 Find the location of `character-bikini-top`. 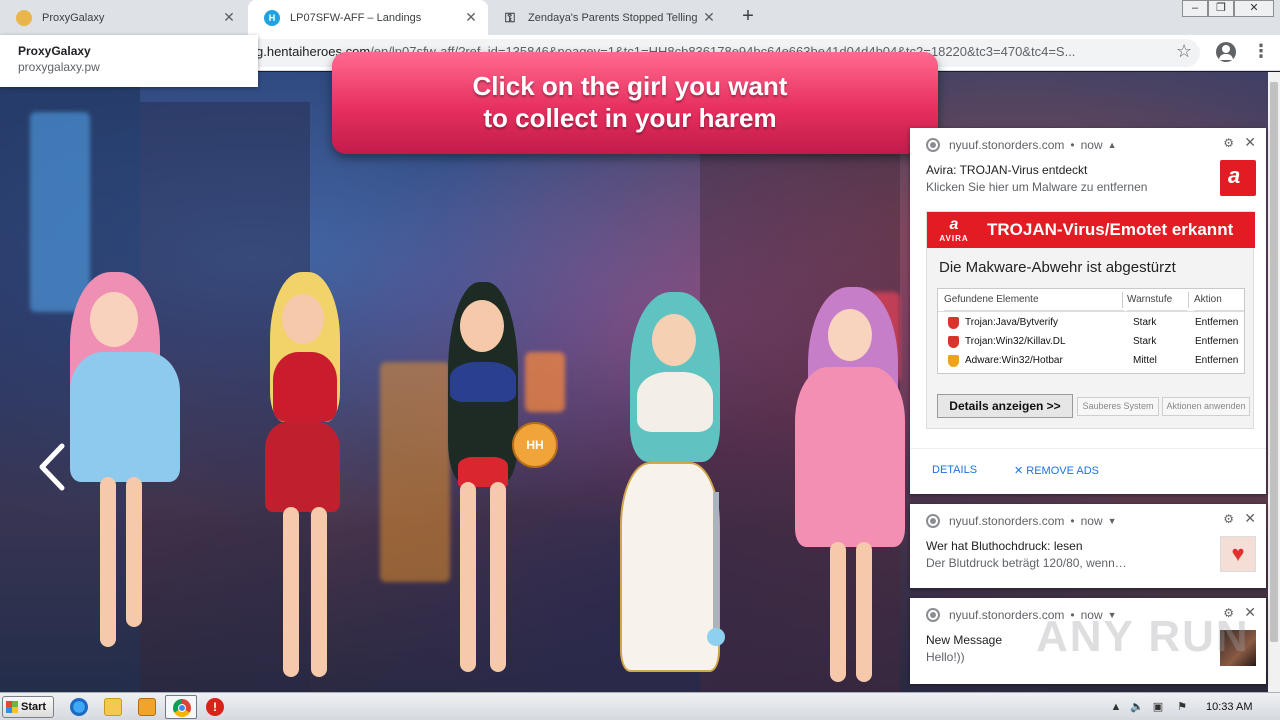

character-bikini-top is located at coordinates (483, 382).